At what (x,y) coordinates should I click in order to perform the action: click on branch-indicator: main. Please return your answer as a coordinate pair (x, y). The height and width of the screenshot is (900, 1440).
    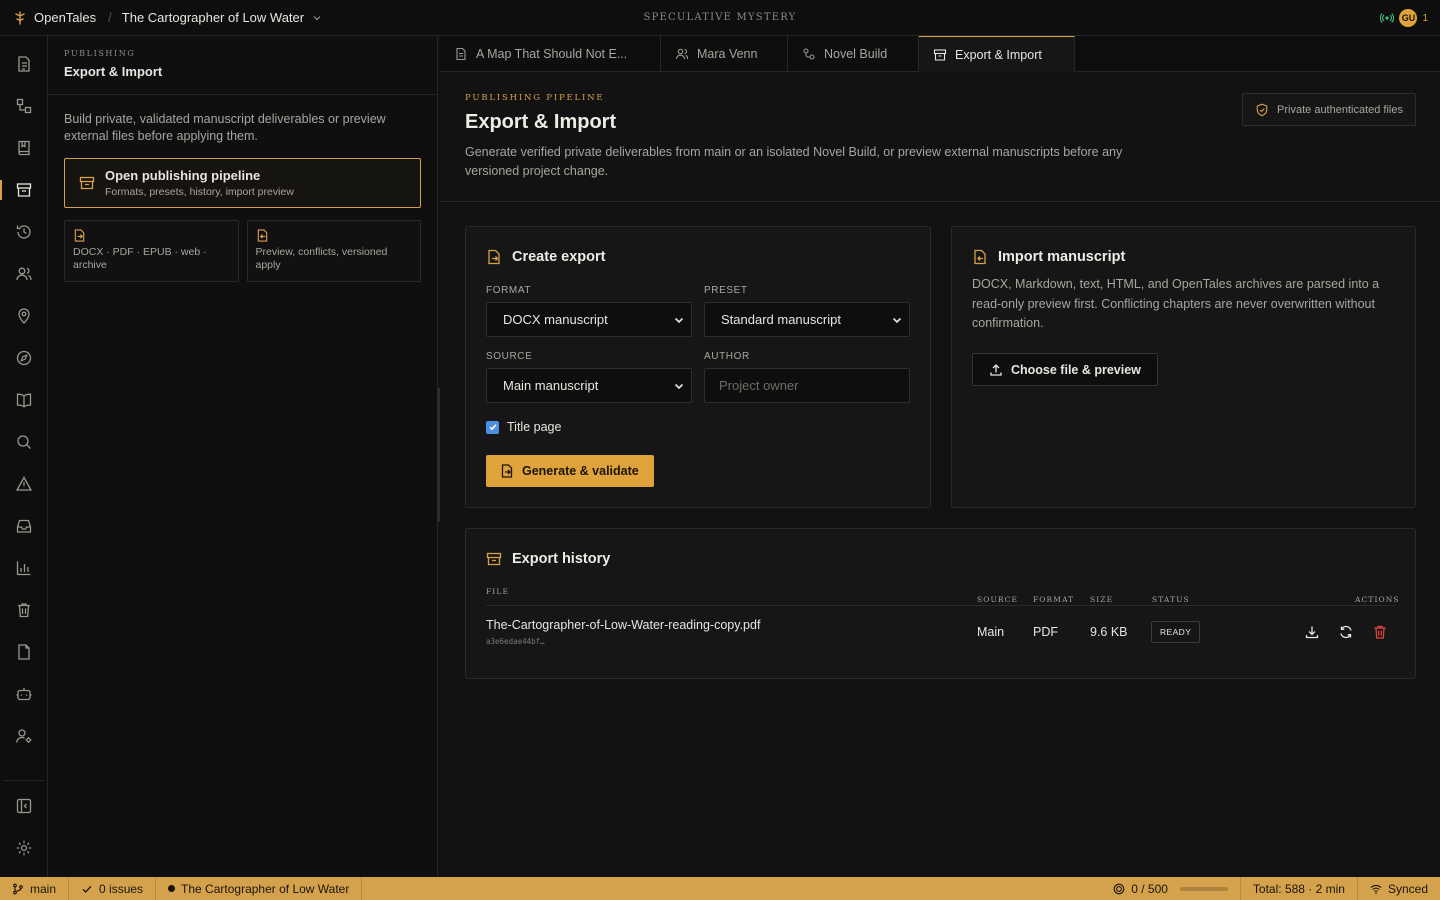
    Looking at the image, I should click on (35, 888).